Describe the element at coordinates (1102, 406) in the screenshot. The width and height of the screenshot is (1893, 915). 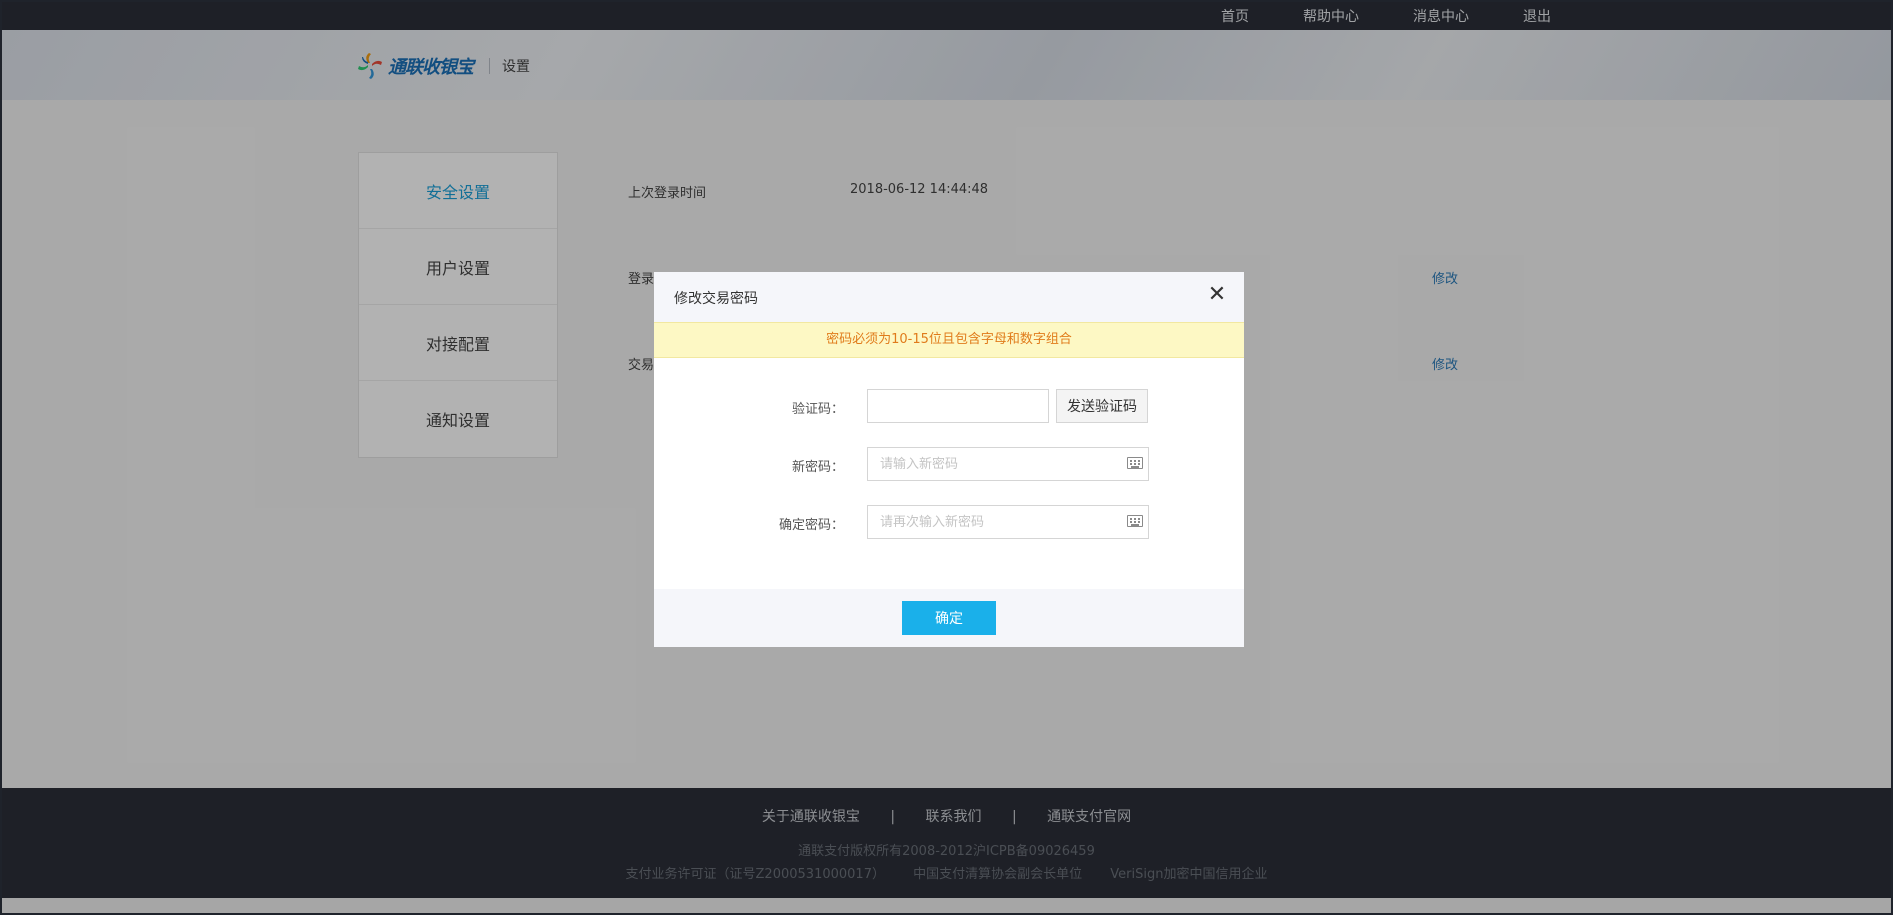
I see `send-code-button: 发送验证码` at that location.